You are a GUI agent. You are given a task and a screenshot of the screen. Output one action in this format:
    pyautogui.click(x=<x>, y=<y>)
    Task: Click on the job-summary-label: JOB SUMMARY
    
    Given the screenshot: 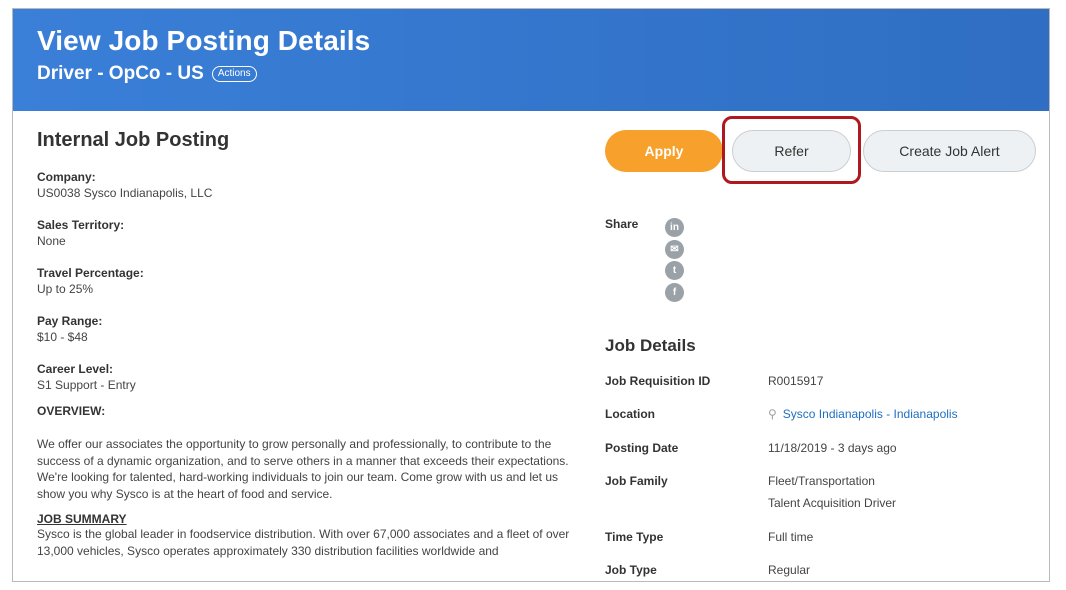 What is the action you would take?
    pyautogui.click(x=82, y=519)
    